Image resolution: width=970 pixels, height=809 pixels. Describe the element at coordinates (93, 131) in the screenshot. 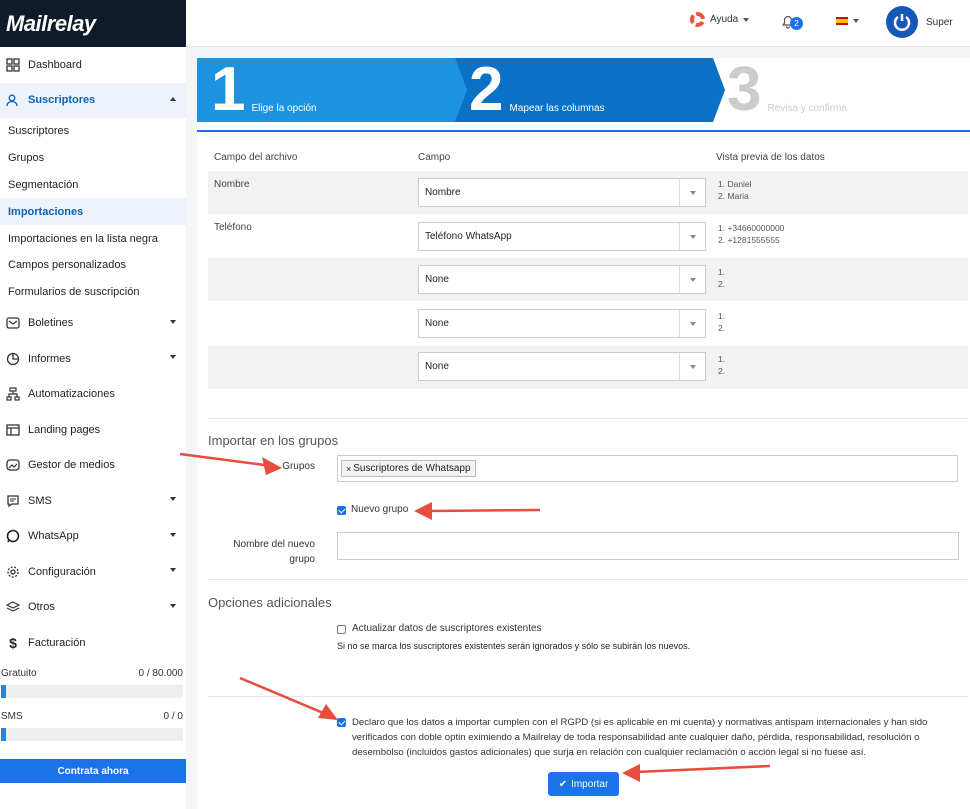

I see `sidebar-subitem-suscriptores: Suscriptores` at that location.